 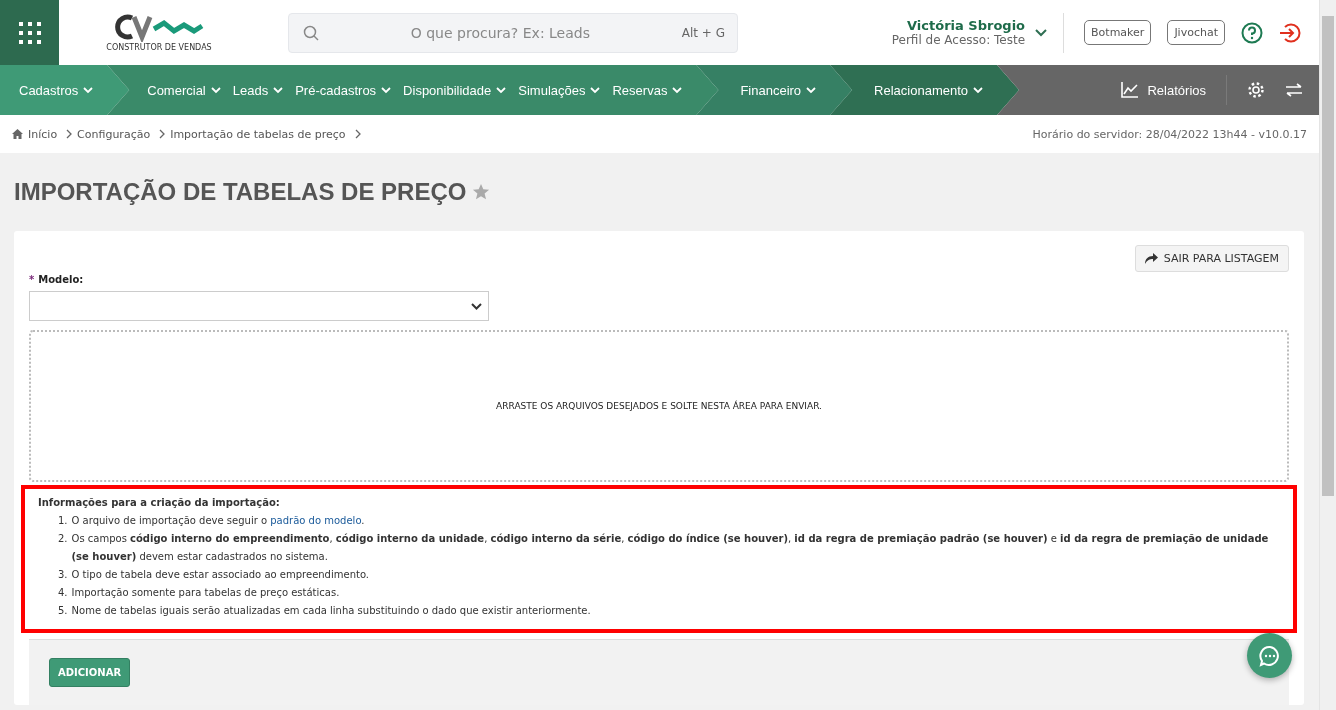 I want to click on page-title: IMPORTAÇÃO DE TABELAS DE PREÇO, so click(x=240, y=192).